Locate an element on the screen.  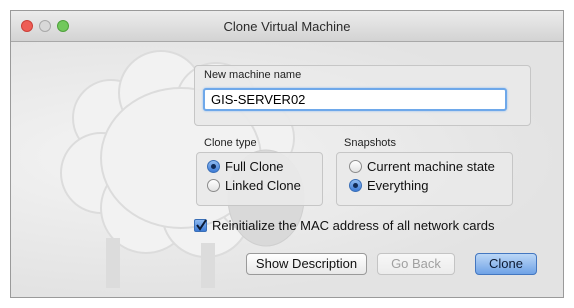
title-bar: Clone Virtual Machine is located at coordinates (287, 26).